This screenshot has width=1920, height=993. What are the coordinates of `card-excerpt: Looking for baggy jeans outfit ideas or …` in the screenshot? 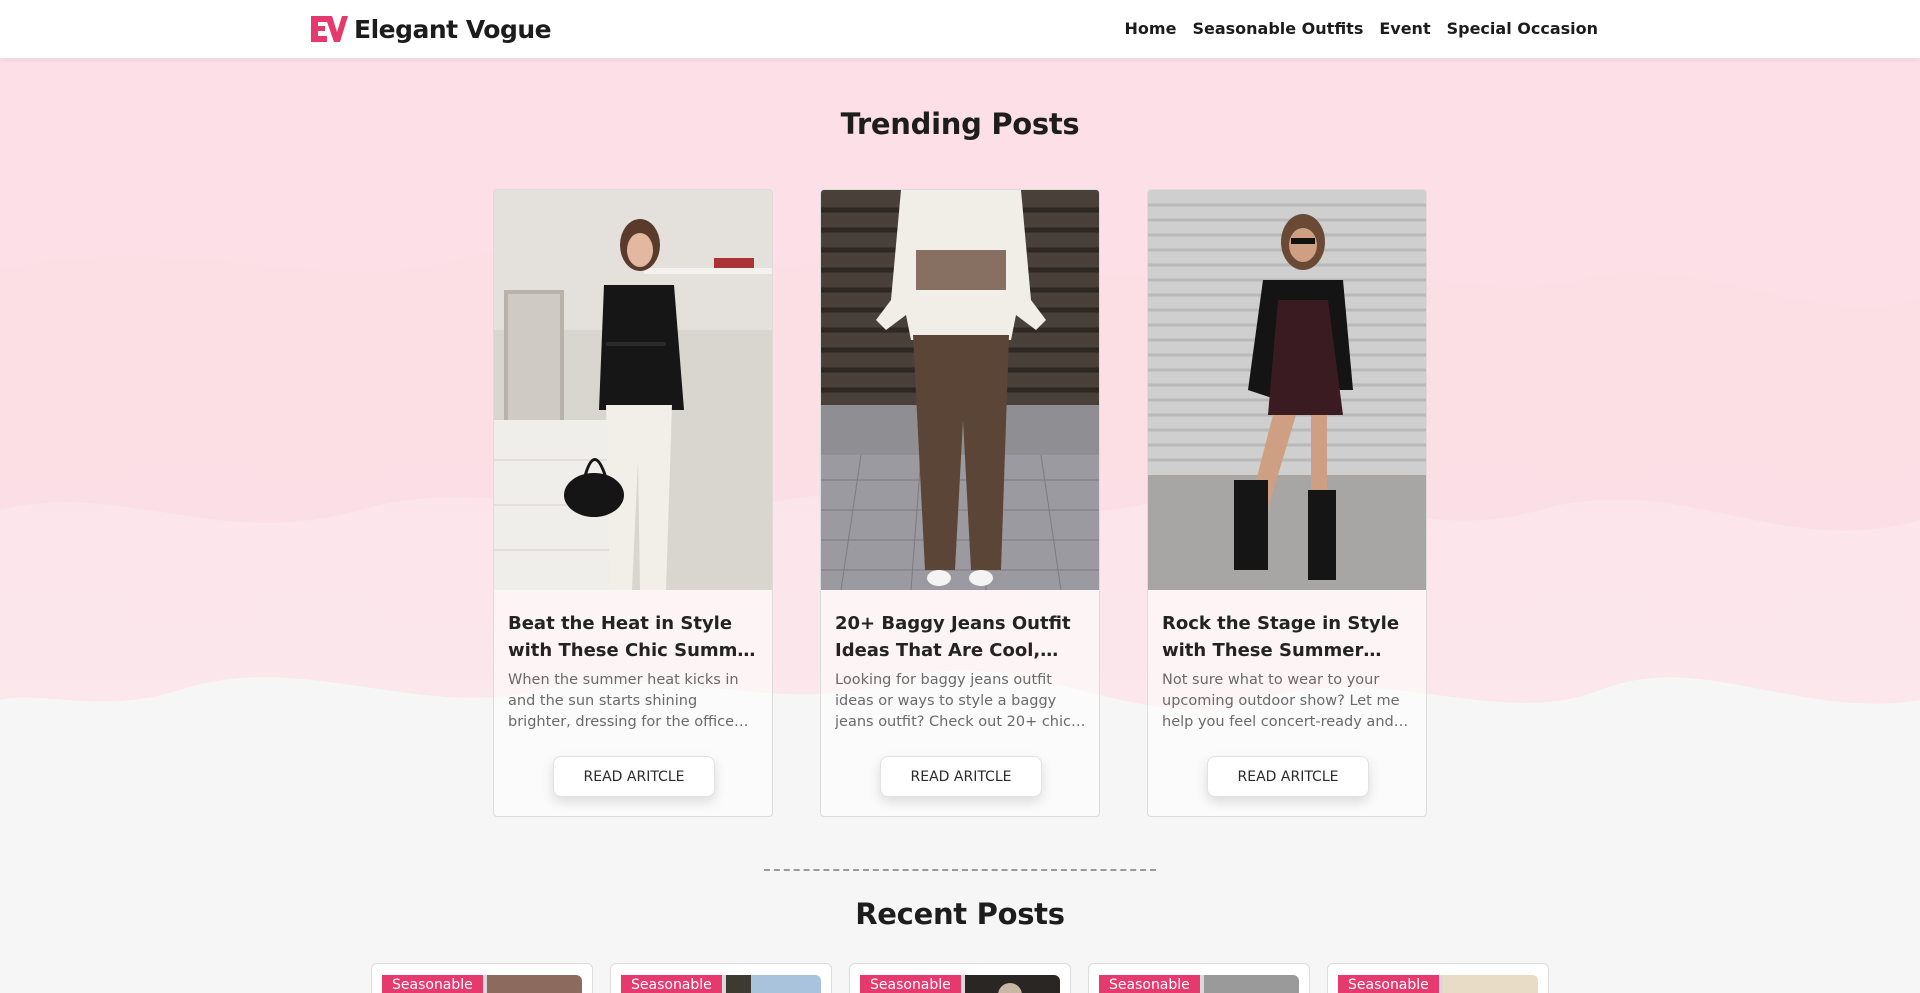 It's located at (953, 701).